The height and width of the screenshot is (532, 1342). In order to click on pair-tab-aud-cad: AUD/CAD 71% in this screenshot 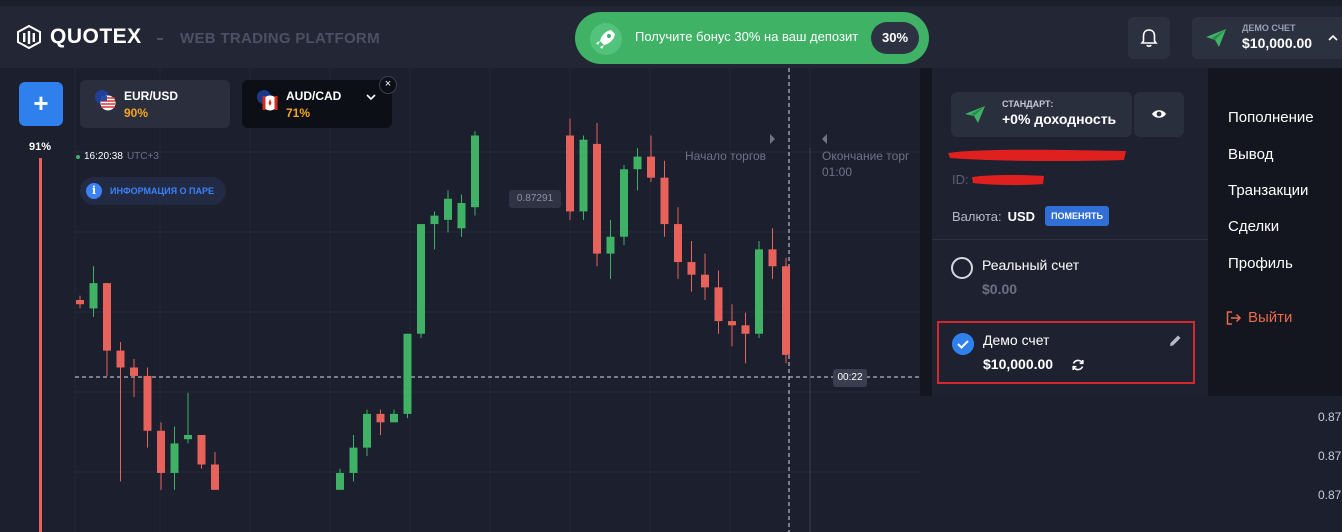, I will do `click(317, 104)`.